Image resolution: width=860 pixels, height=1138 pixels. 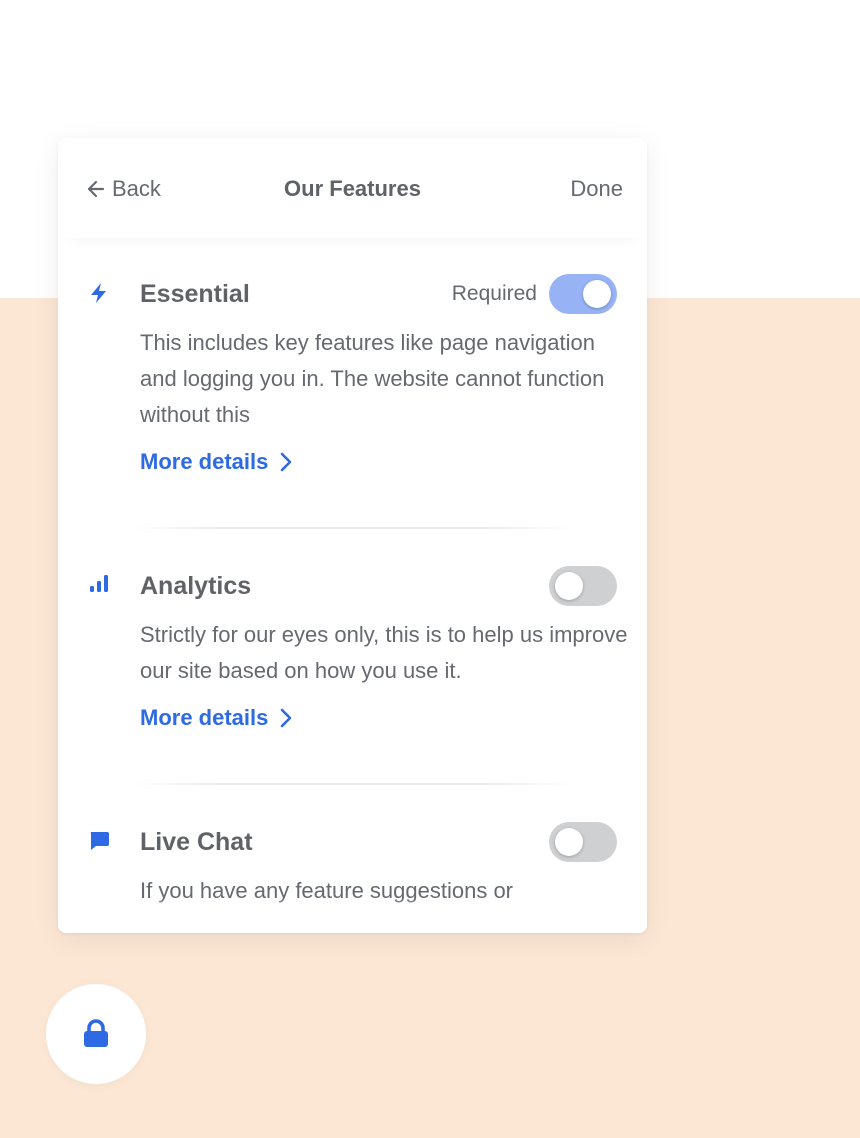 I want to click on live-chat-toggle, so click(x=583, y=842).